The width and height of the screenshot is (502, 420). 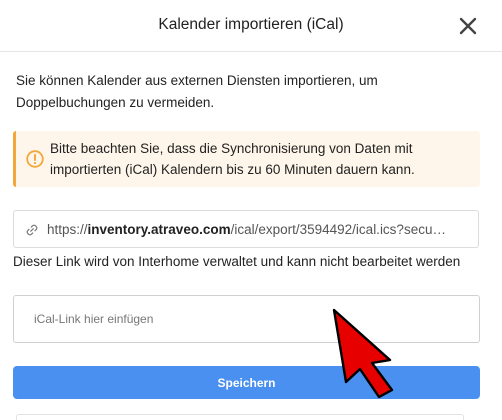 I want to click on close-icon, so click(x=468, y=26).